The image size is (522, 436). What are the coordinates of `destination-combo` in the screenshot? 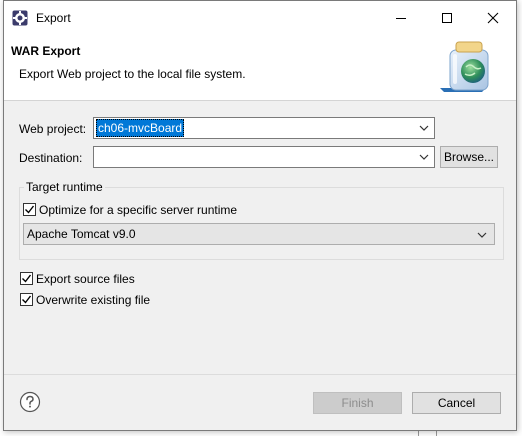 It's located at (264, 157).